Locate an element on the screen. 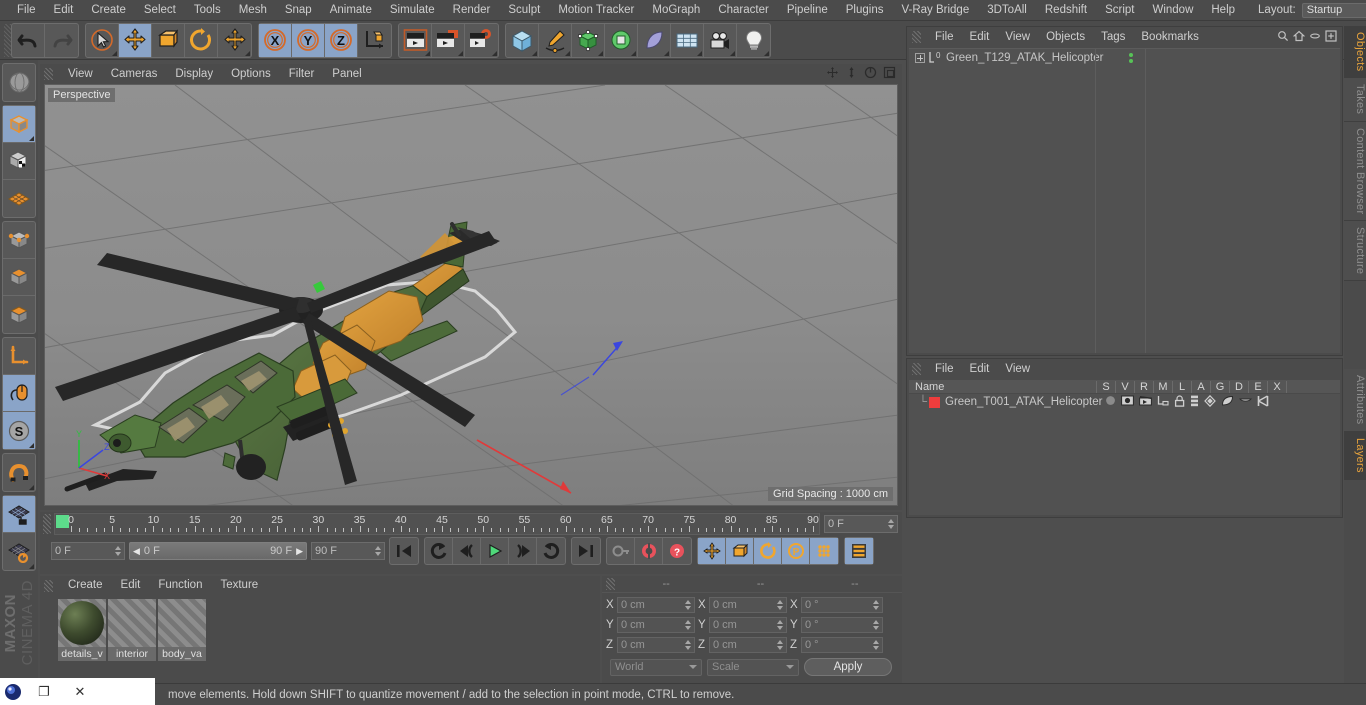  menu-item-3dtoall: 3DToAll is located at coordinates (1007, 10).